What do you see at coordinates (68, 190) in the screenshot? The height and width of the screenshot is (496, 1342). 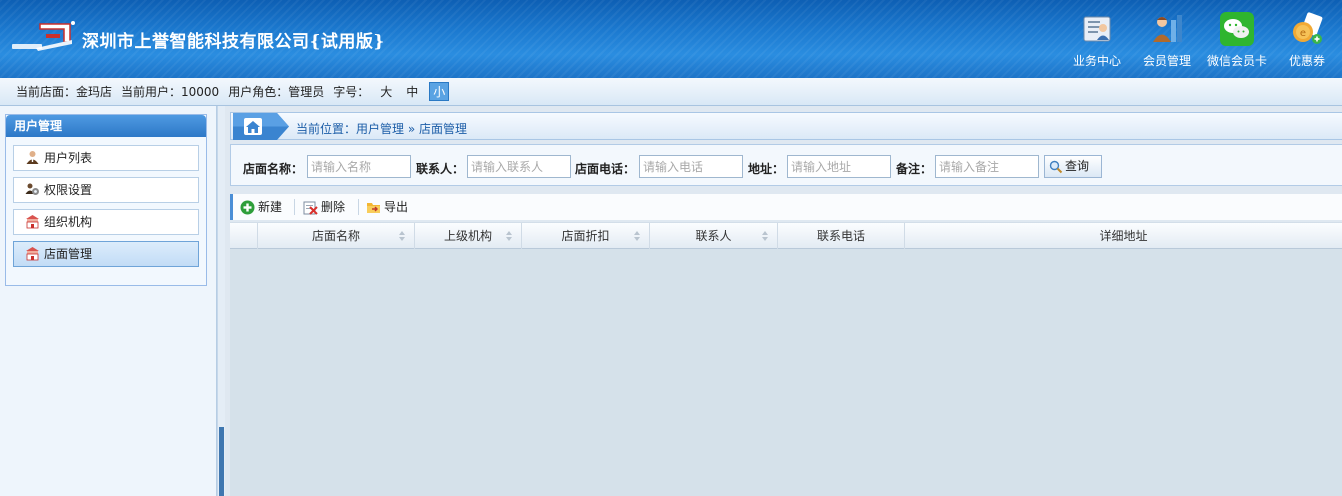 I see `sidebar-item-permissions-label: 权限设置` at bounding box center [68, 190].